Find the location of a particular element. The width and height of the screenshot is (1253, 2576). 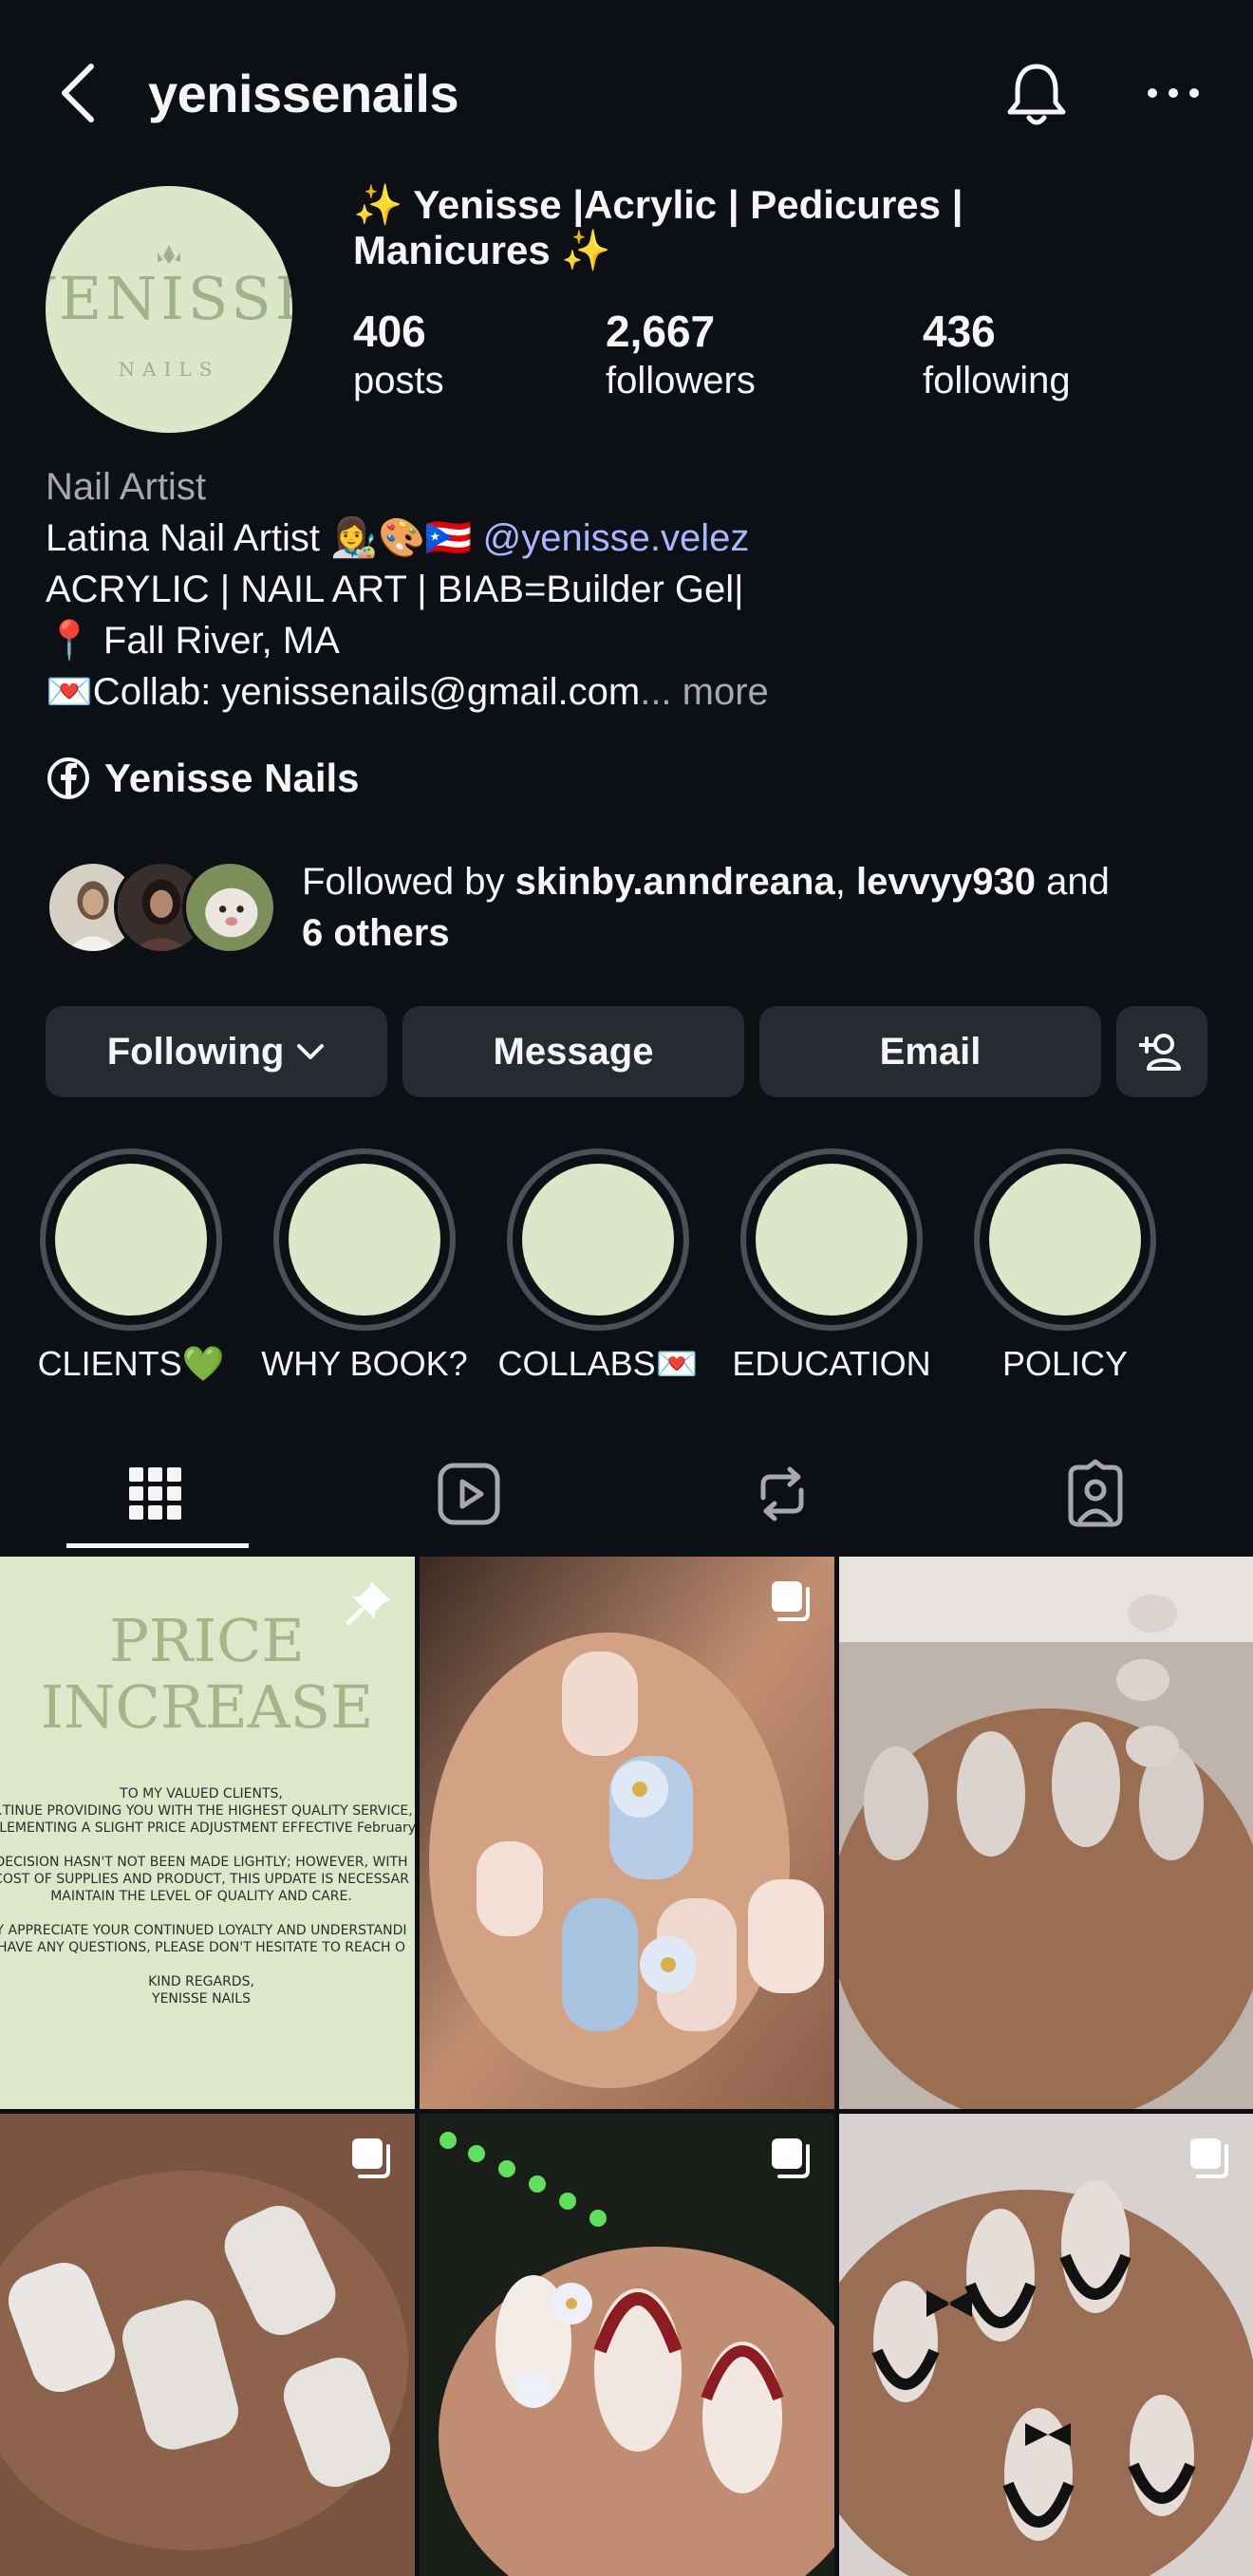

followed-by-user-2: levvyy930 is located at coordinates (946, 882).